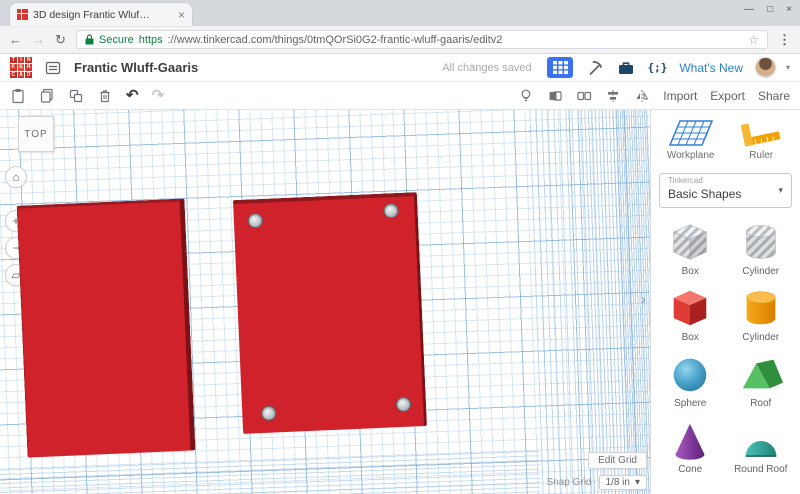 Image resolution: width=800 pixels, height=494 pixels. What do you see at coordinates (657, 67) in the screenshot?
I see `codeblocks-icon: {;}` at bounding box center [657, 67].